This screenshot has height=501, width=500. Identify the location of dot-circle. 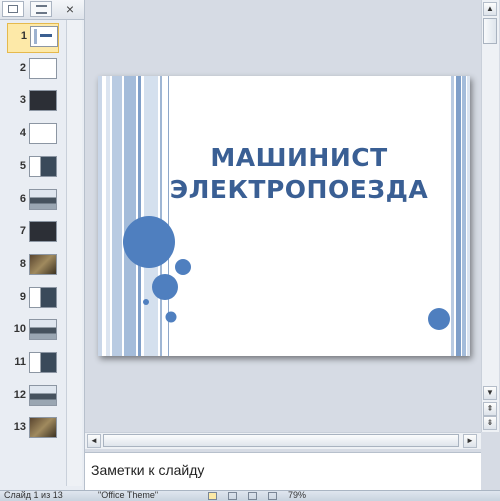
(146, 302).